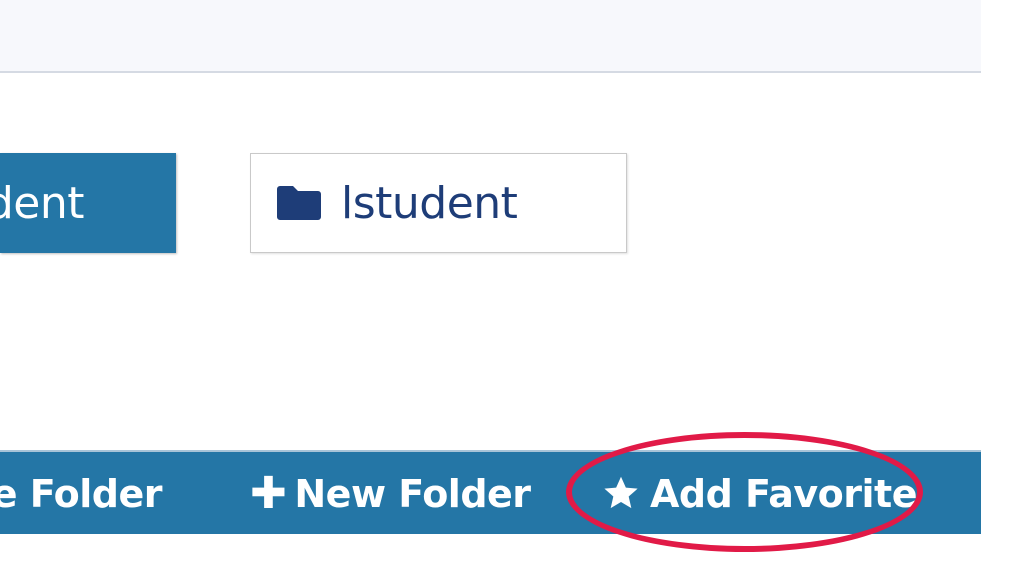  Describe the element at coordinates (299, 203) in the screenshot. I see `folder-icon` at that location.